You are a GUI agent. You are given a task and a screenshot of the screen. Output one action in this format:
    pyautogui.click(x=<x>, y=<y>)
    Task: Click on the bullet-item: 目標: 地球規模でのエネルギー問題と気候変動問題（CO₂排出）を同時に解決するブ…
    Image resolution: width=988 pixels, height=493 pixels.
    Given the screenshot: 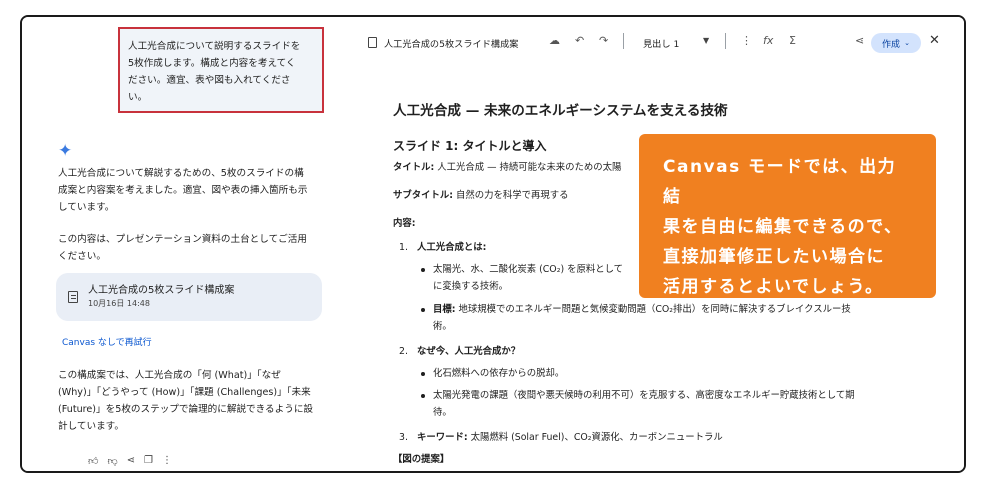 What is the action you would take?
    pyautogui.click(x=657, y=318)
    